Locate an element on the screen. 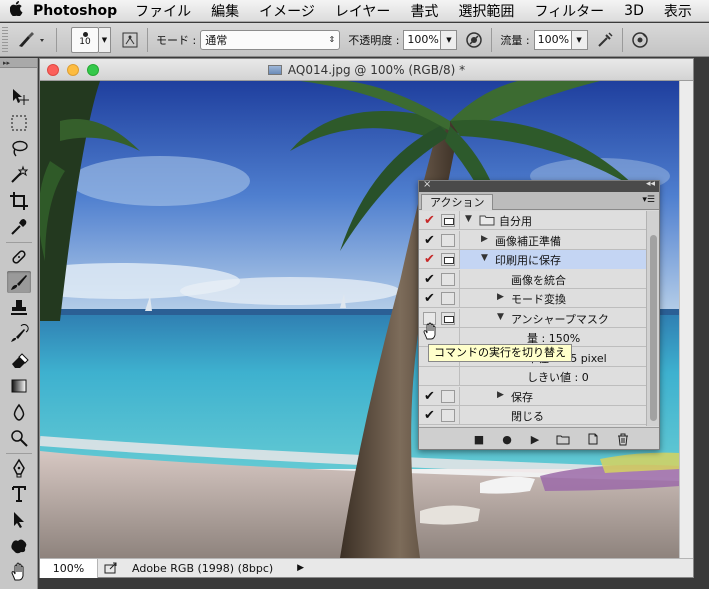 The image size is (709, 589). record-icon: ● is located at coordinates (507, 439).